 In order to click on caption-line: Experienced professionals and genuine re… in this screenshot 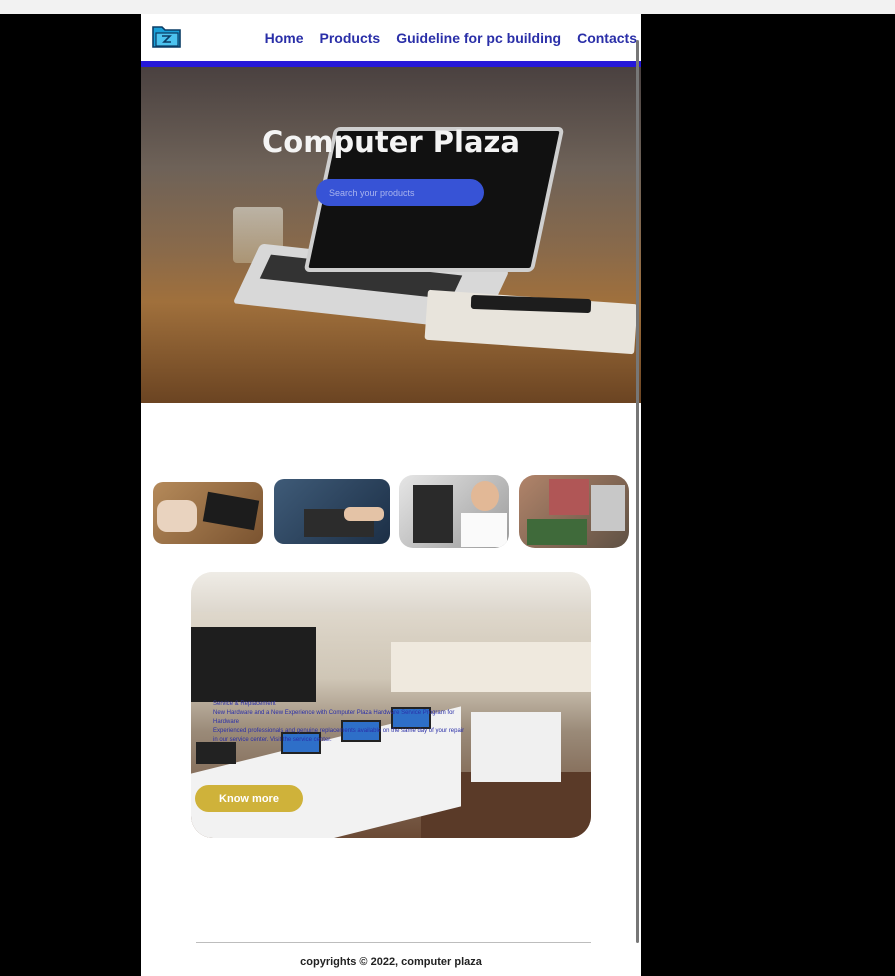, I will do `click(339, 731)`.